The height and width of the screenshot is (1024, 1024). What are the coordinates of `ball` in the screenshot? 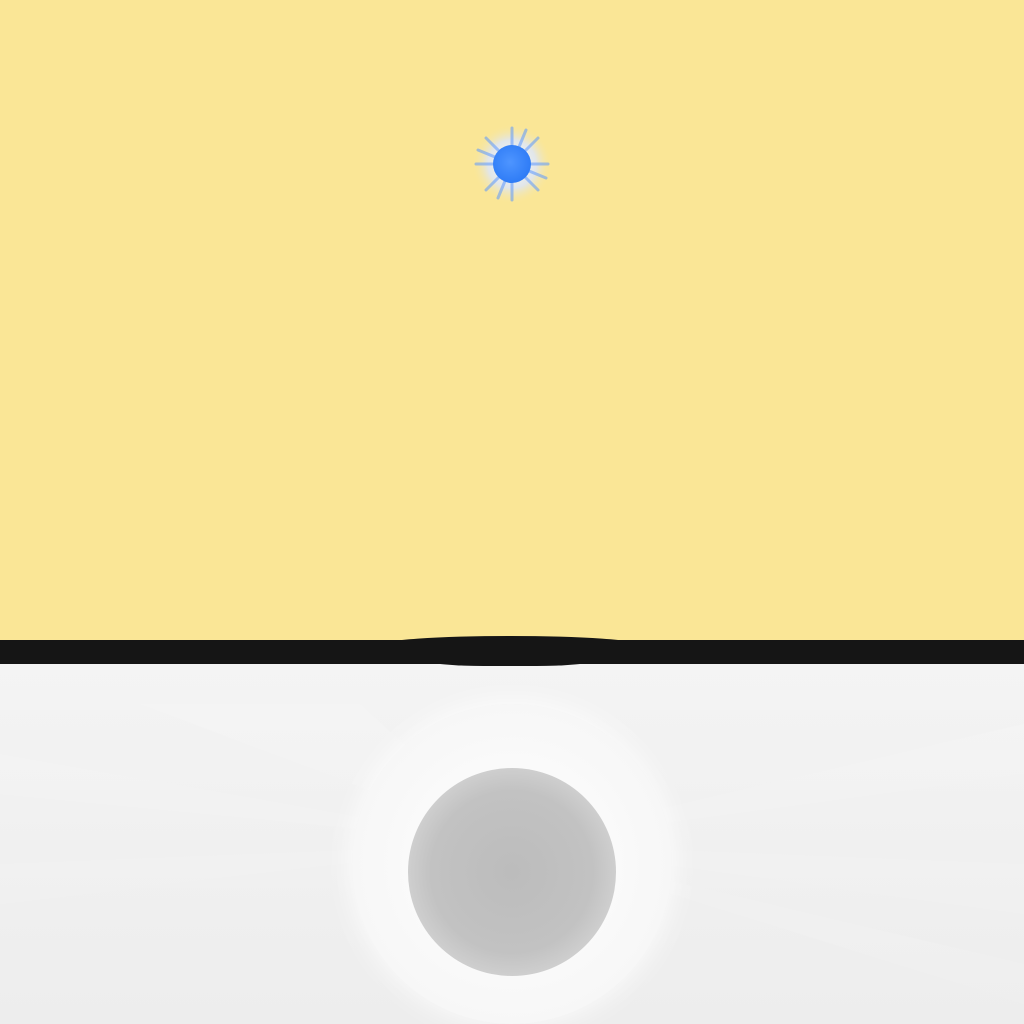 It's located at (512, 164).